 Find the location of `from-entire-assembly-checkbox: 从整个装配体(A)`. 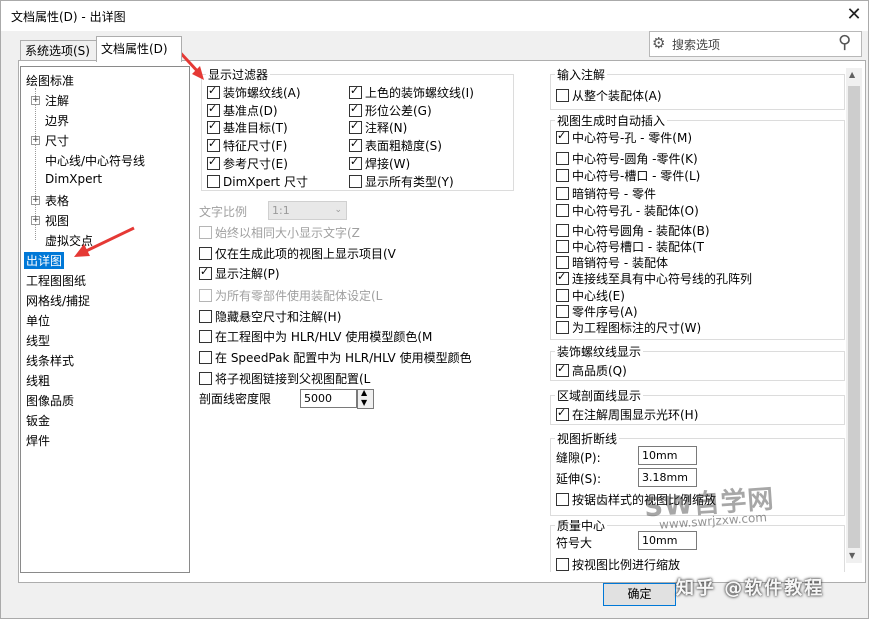

from-entire-assembly-checkbox: 从整个装配体(A) is located at coordinates (609, 95).